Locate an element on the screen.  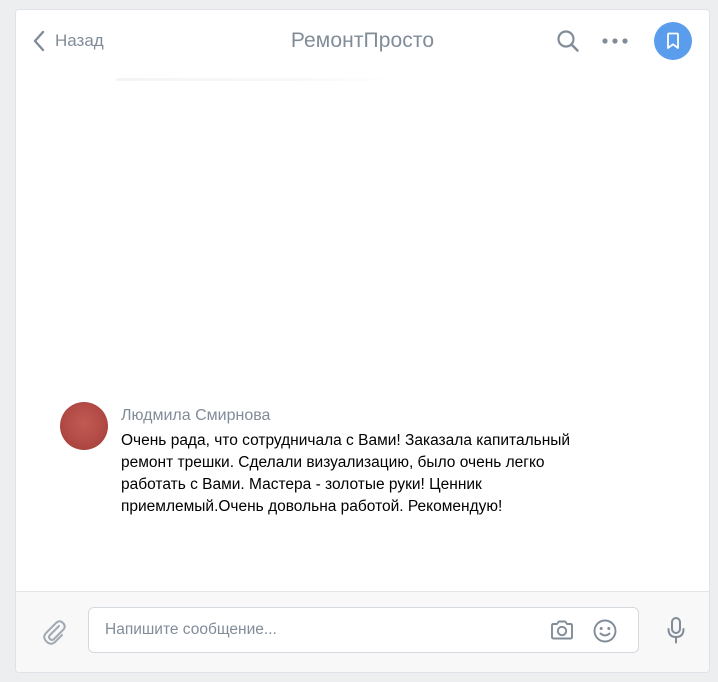
avatar is located at coordinates (84, 426).